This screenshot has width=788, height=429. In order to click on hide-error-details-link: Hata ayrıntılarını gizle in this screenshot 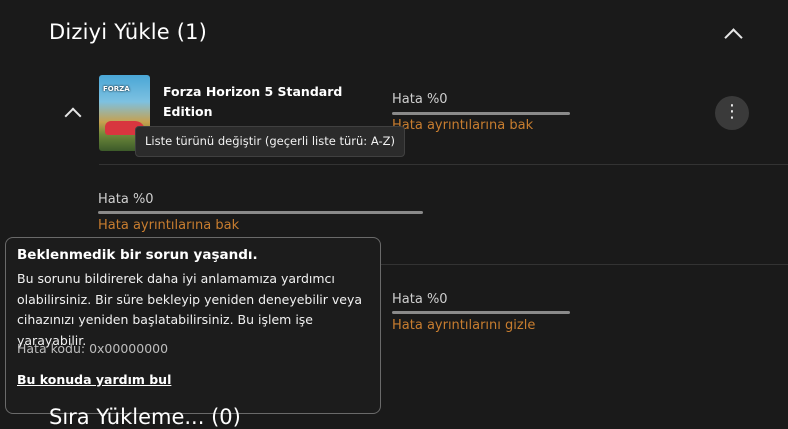, I will do `click(463, 325)`.